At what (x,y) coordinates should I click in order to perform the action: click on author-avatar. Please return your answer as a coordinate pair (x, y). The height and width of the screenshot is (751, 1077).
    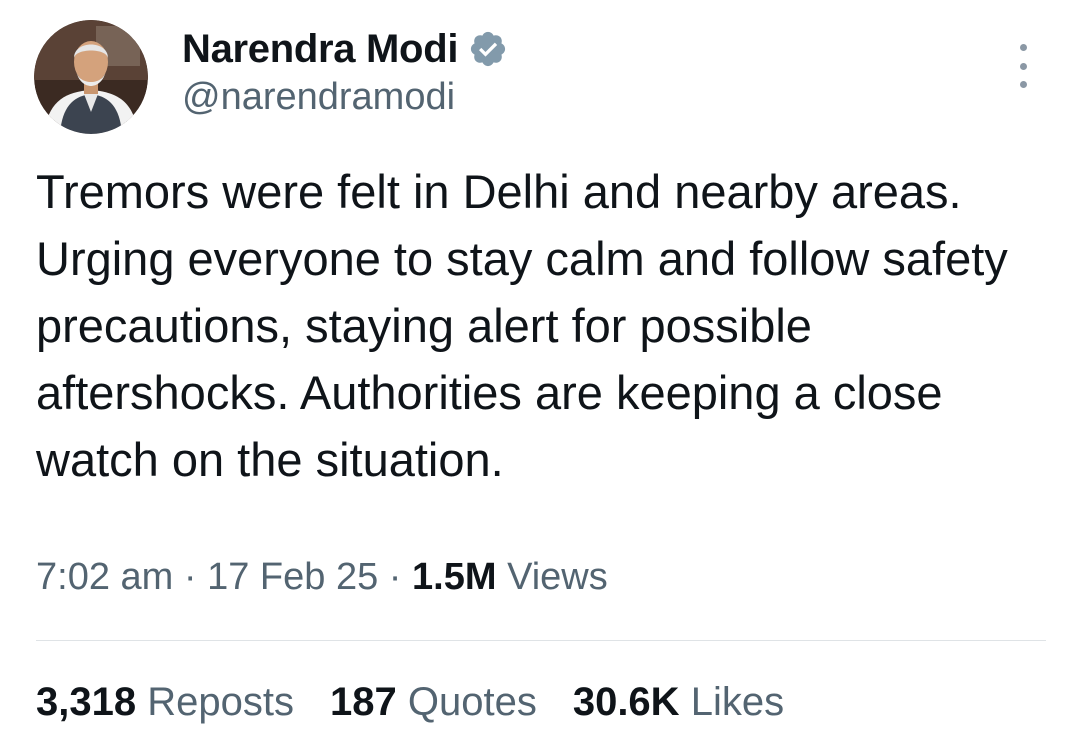
    Looking at the image, I should click on (91, 77).